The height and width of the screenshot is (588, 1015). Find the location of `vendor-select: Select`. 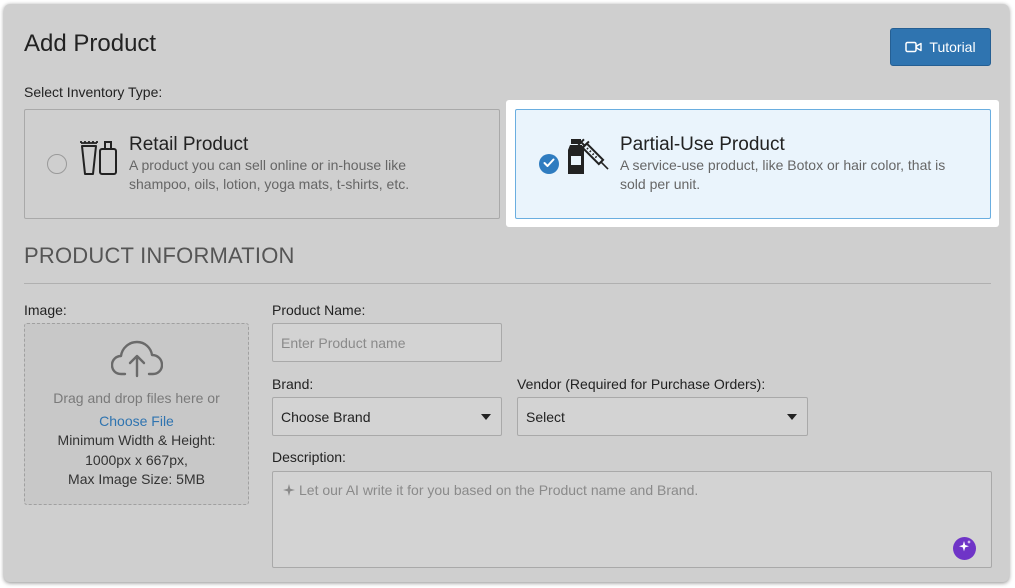

vendor-select: Select is located at coordinates (662, 416).